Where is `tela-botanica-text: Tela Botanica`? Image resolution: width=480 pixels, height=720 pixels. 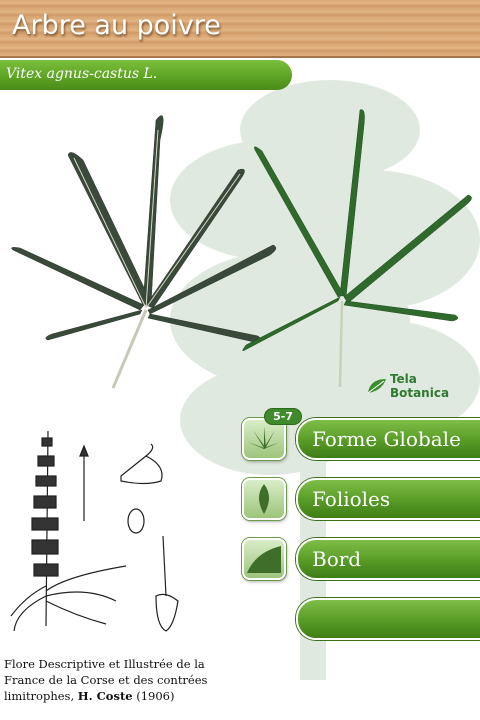
tela-botanica-text: Tela Botanica is located at coordinates (419, 386).